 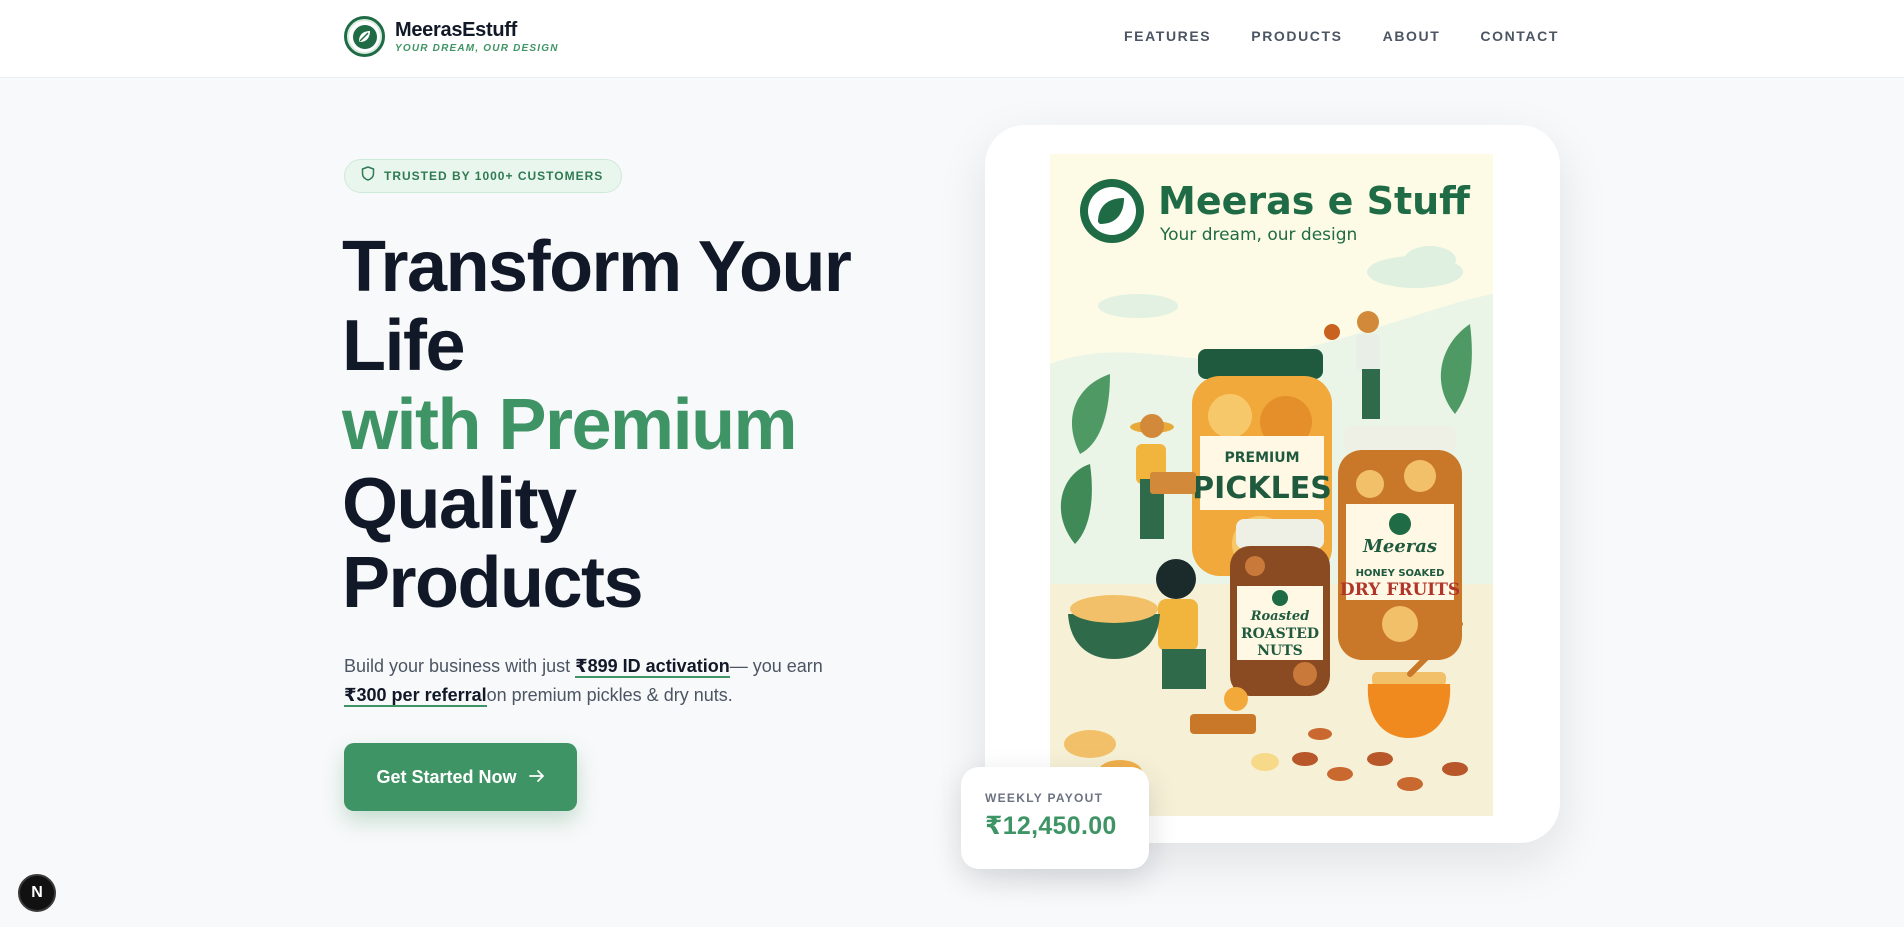 I want to click on poster-tagline: Your dream, our design, so click(x=1258, y=235).